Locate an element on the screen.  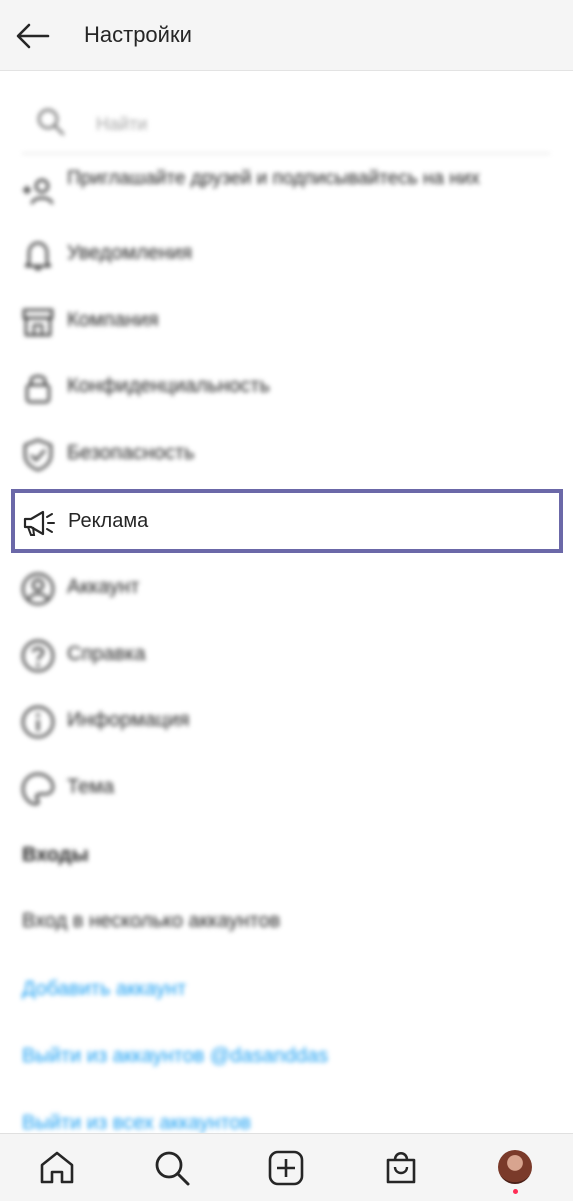
profile-avatar is located at coordinates (515, 1167).